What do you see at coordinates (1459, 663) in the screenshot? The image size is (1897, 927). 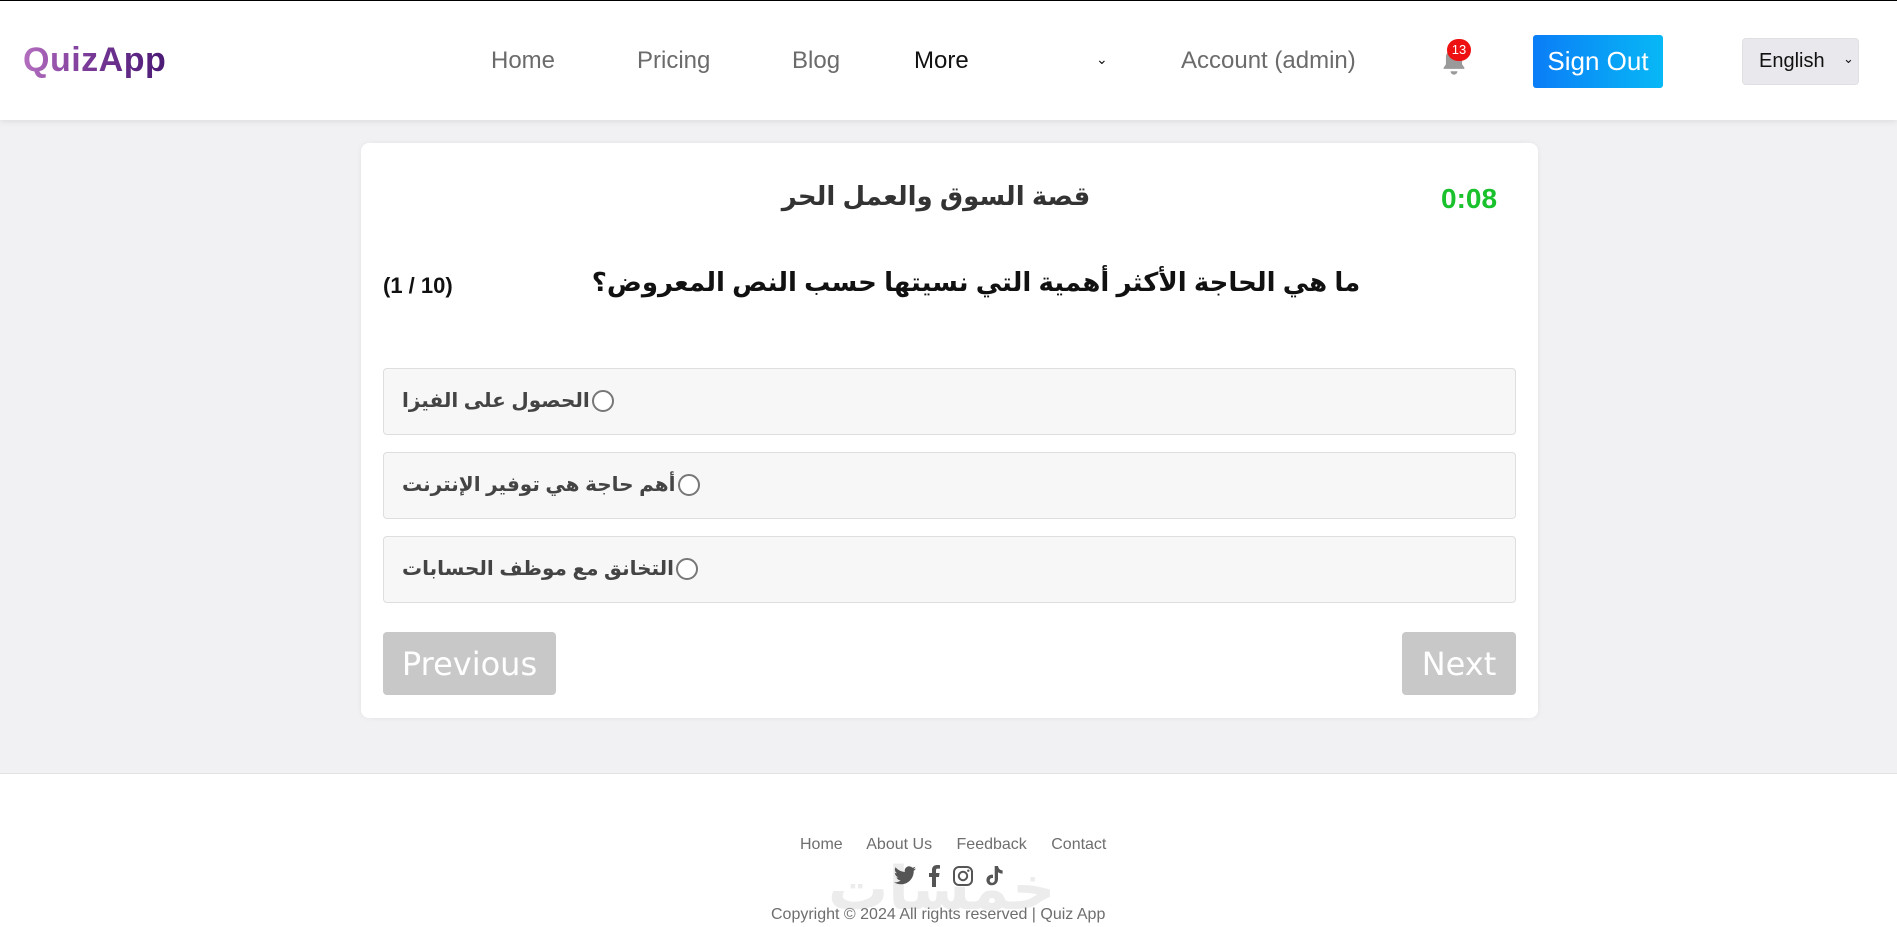 I see `next-button: Next` at bounding box center [1459, 663].